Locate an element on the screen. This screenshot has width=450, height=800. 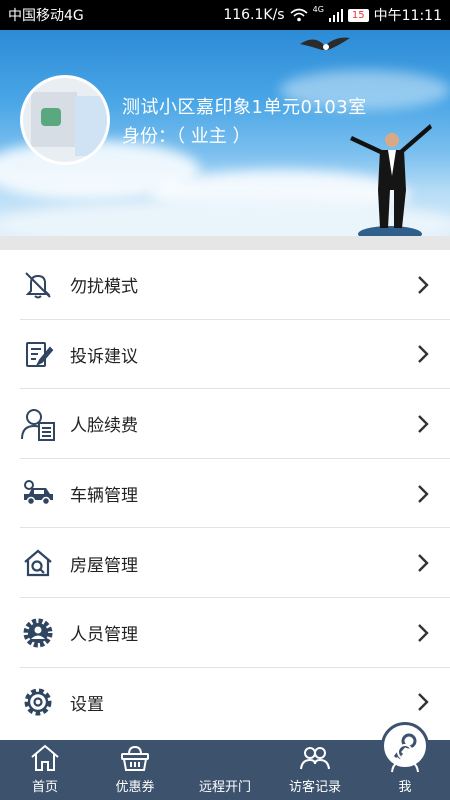
eagle-icon is located at coordinates (325, 43).